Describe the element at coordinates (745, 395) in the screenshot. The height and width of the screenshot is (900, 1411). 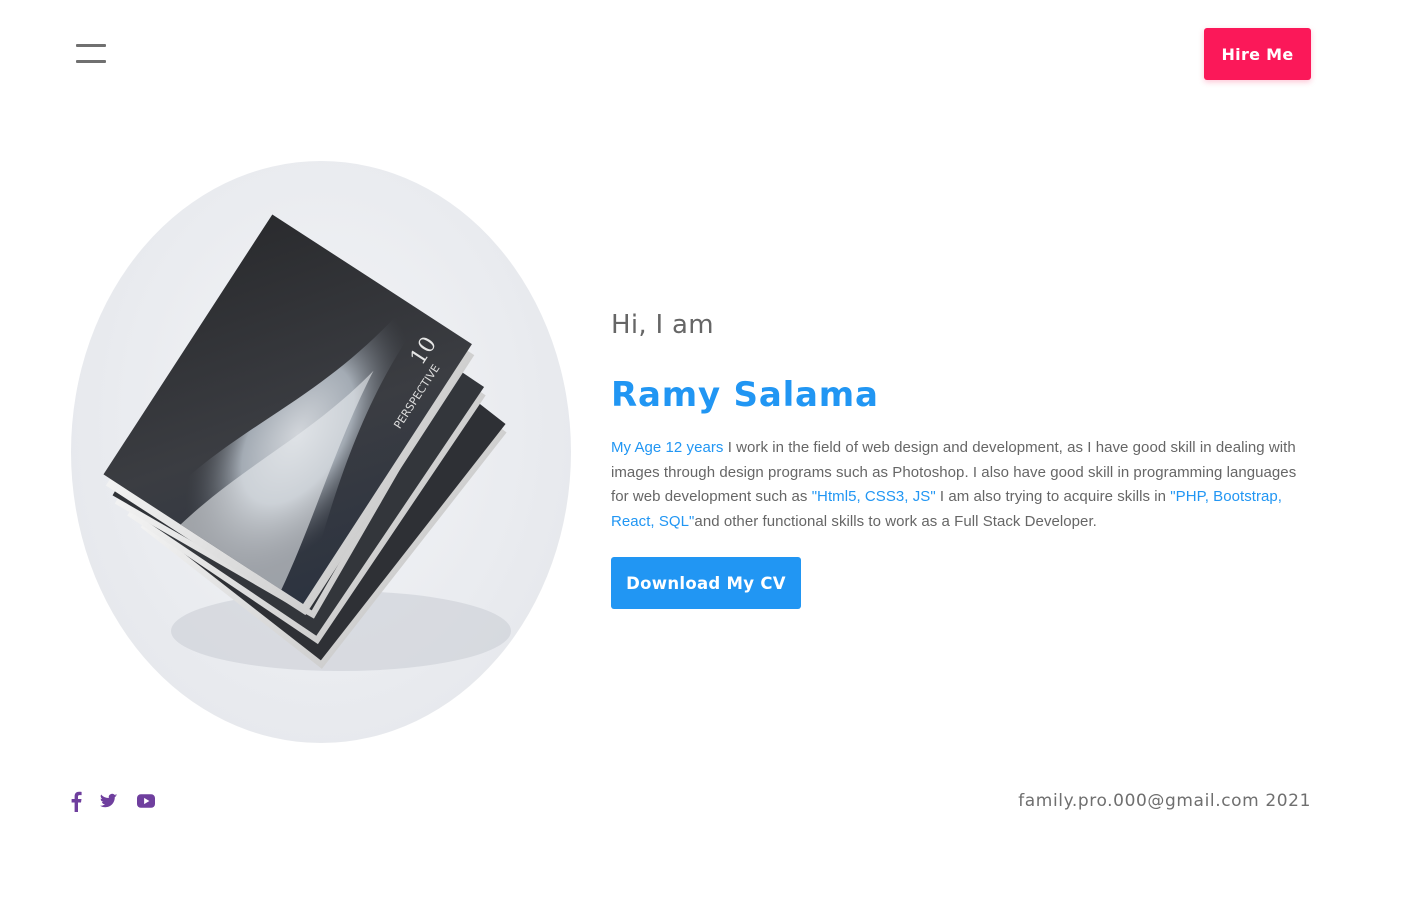
I see `person-name: Ramy Salama` at that location.